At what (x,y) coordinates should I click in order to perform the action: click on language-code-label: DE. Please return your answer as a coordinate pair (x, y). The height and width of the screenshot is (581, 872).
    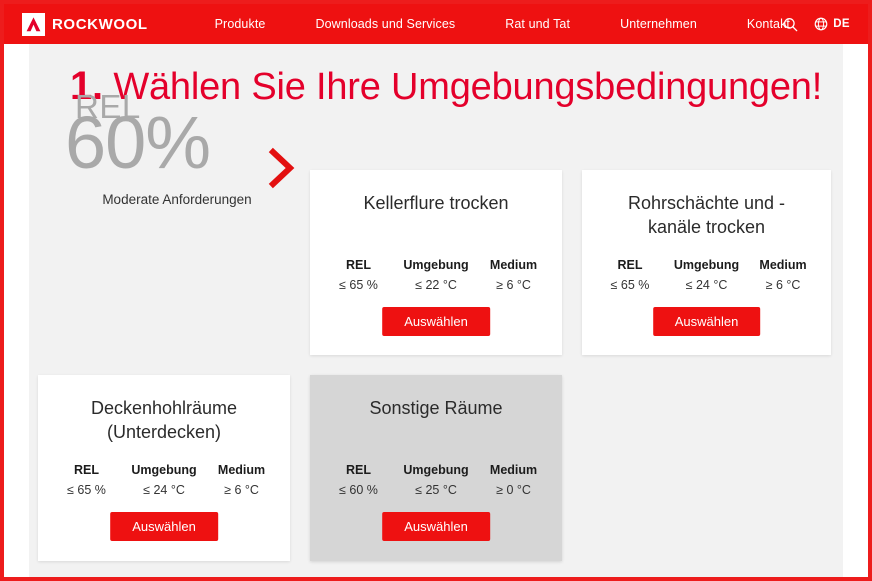
    Looking at the image, I should click on (841, 24).